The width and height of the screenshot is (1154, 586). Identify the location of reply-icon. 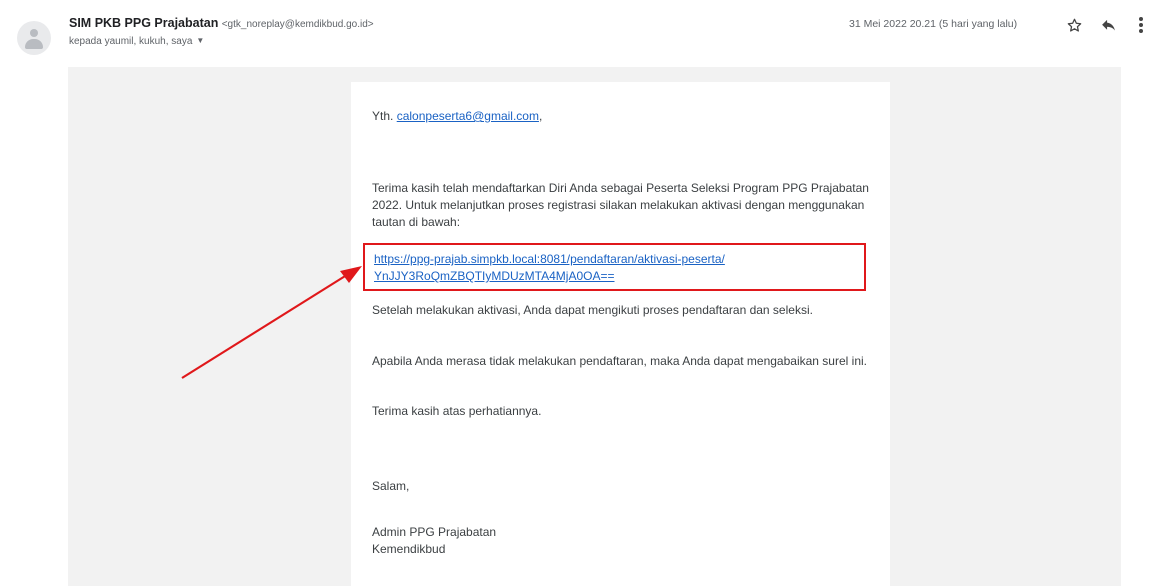
(1108, 25).